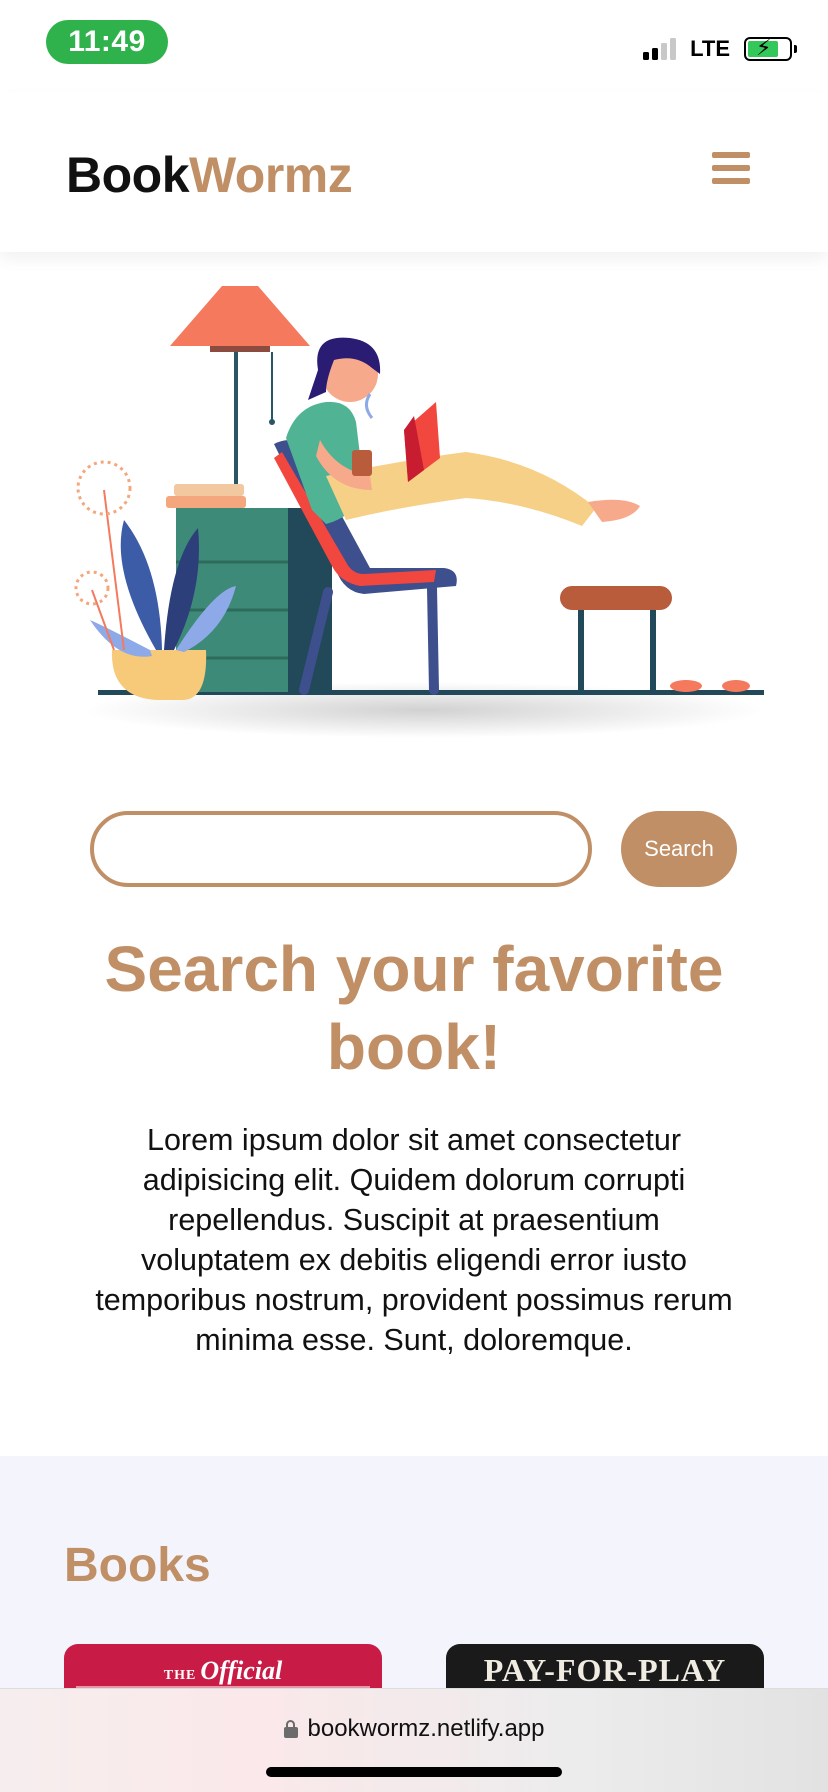  Describe the element at coordinates (605, 1670) in the screenshot. I see `book-cover-title: PAY-FOR-PLAY` at that location.